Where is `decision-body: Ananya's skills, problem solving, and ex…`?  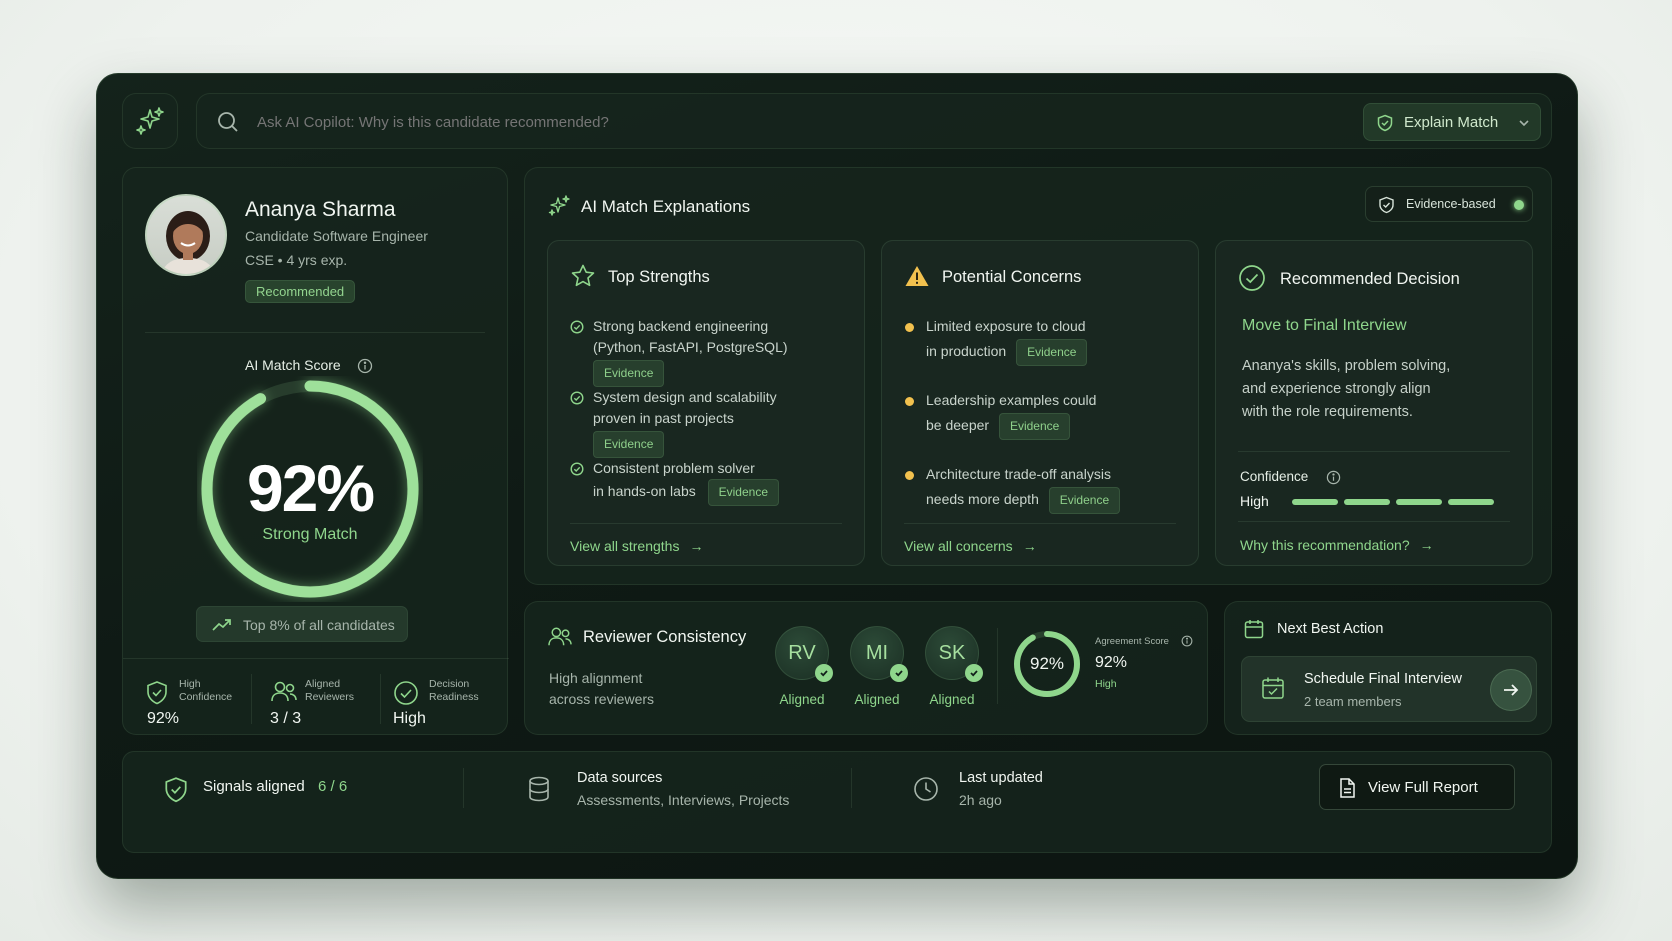 decision-body: Ananya's skills, problem solving, and ex… is located at coordinates (1346, 389).